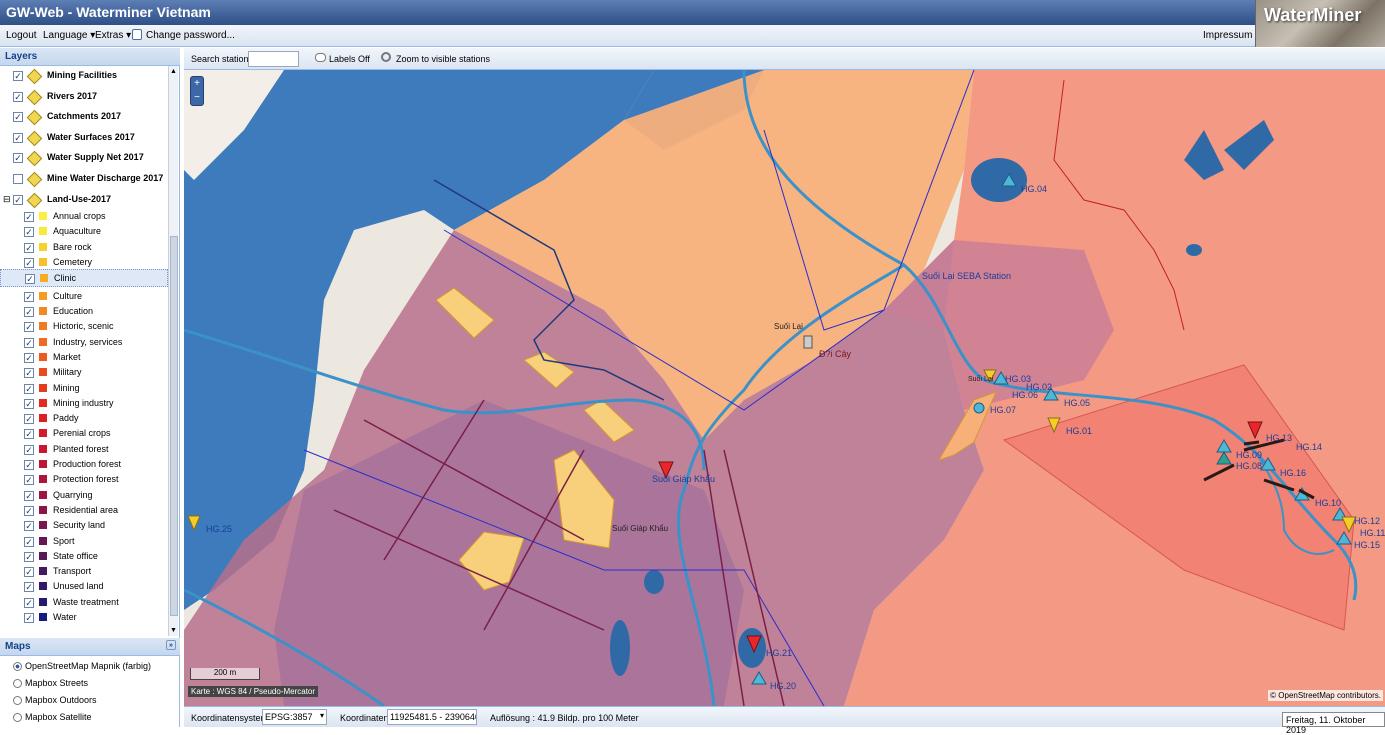 This screenshot has height=735, width=1385. What do you see at coordinates (349, 59) in the screenshot?
I see `labels-off-button: Labels Off` at bounding box center [349, 59].